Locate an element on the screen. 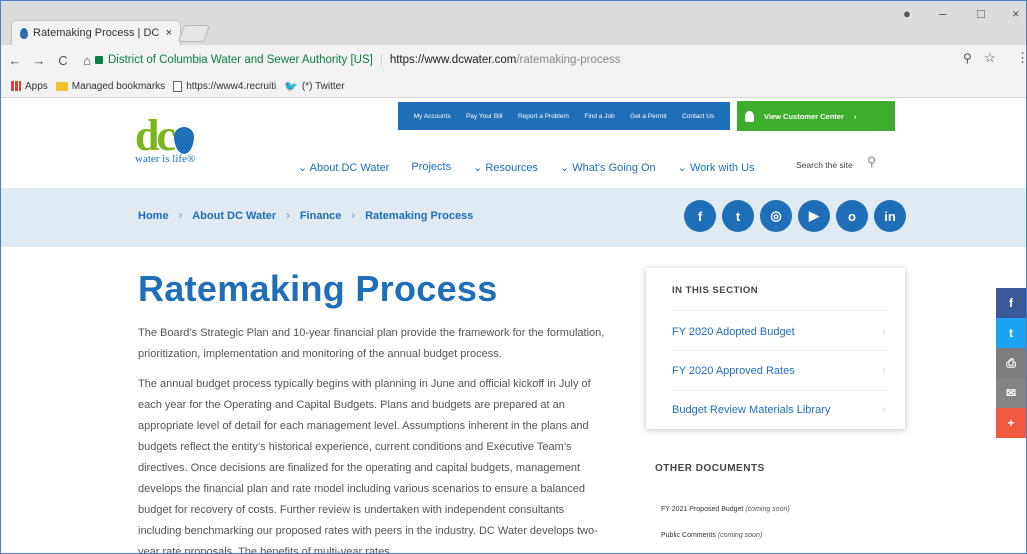 This screenshot has width=1027, height=554. section-link-adopted-budget: FY 2020 Adopted Budget › is located at coordinates (779, 330).